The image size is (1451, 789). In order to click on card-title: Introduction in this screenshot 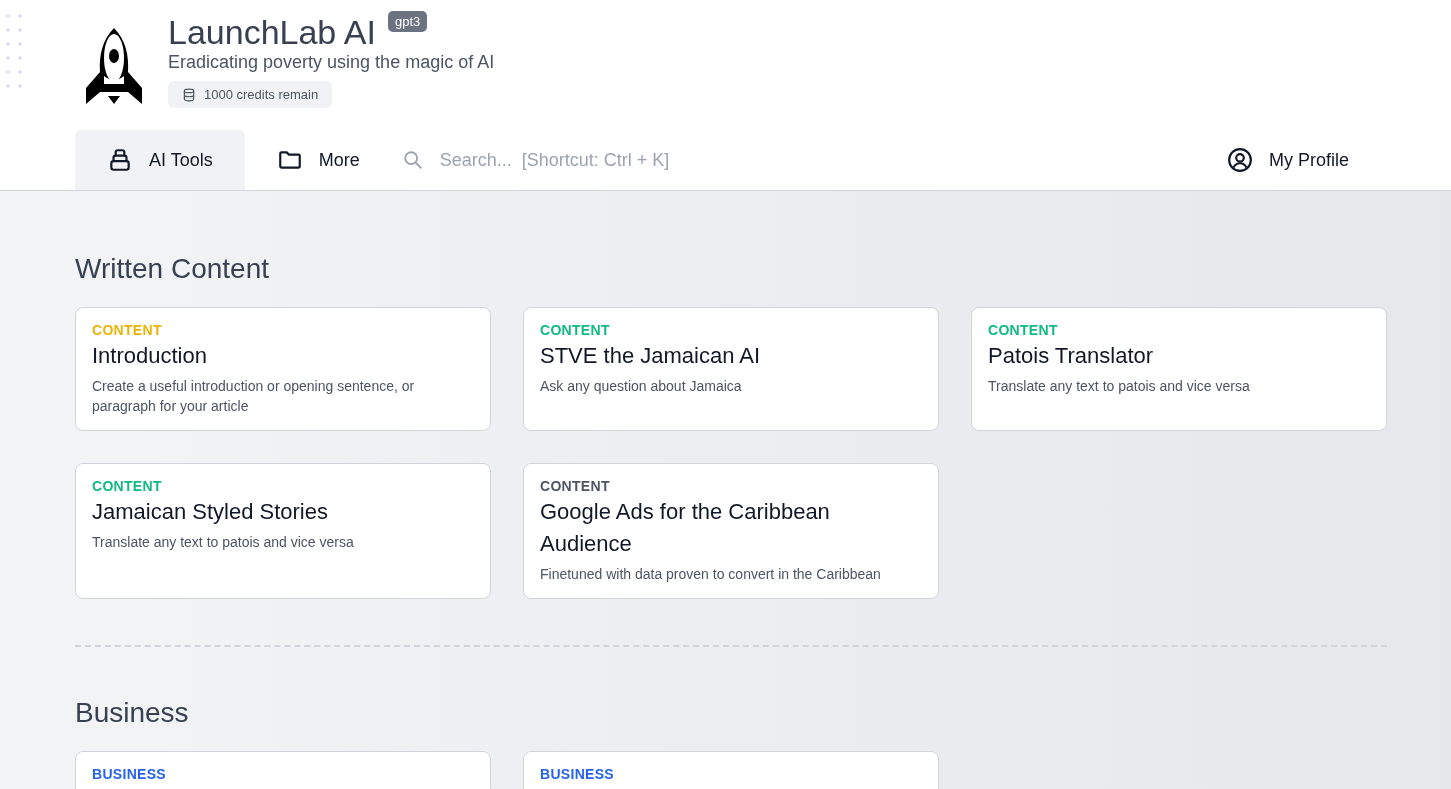, I will do `click(150, 356)`.